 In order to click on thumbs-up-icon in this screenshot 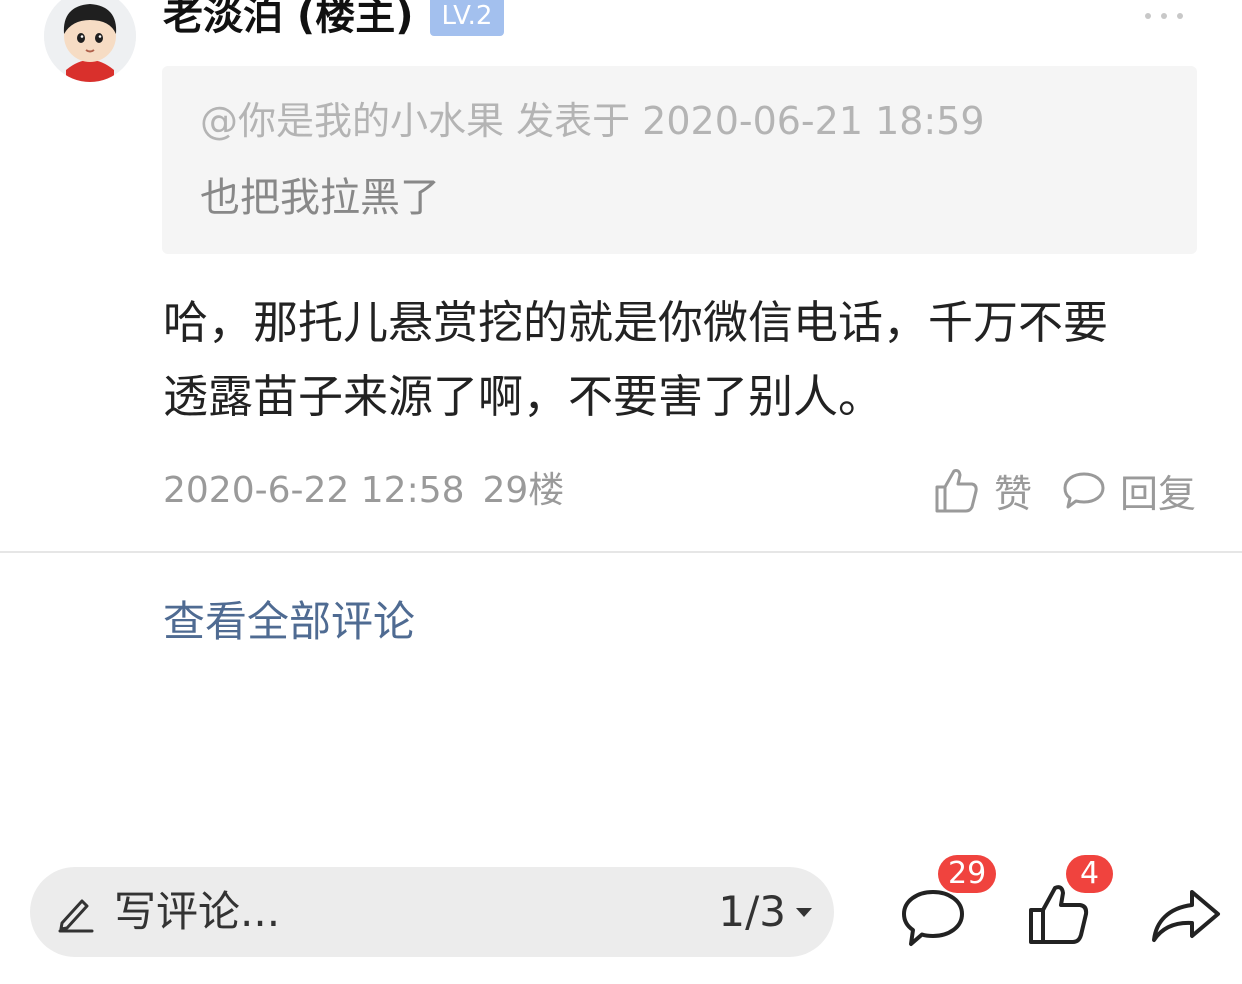, I will do `click(956, 491)`.